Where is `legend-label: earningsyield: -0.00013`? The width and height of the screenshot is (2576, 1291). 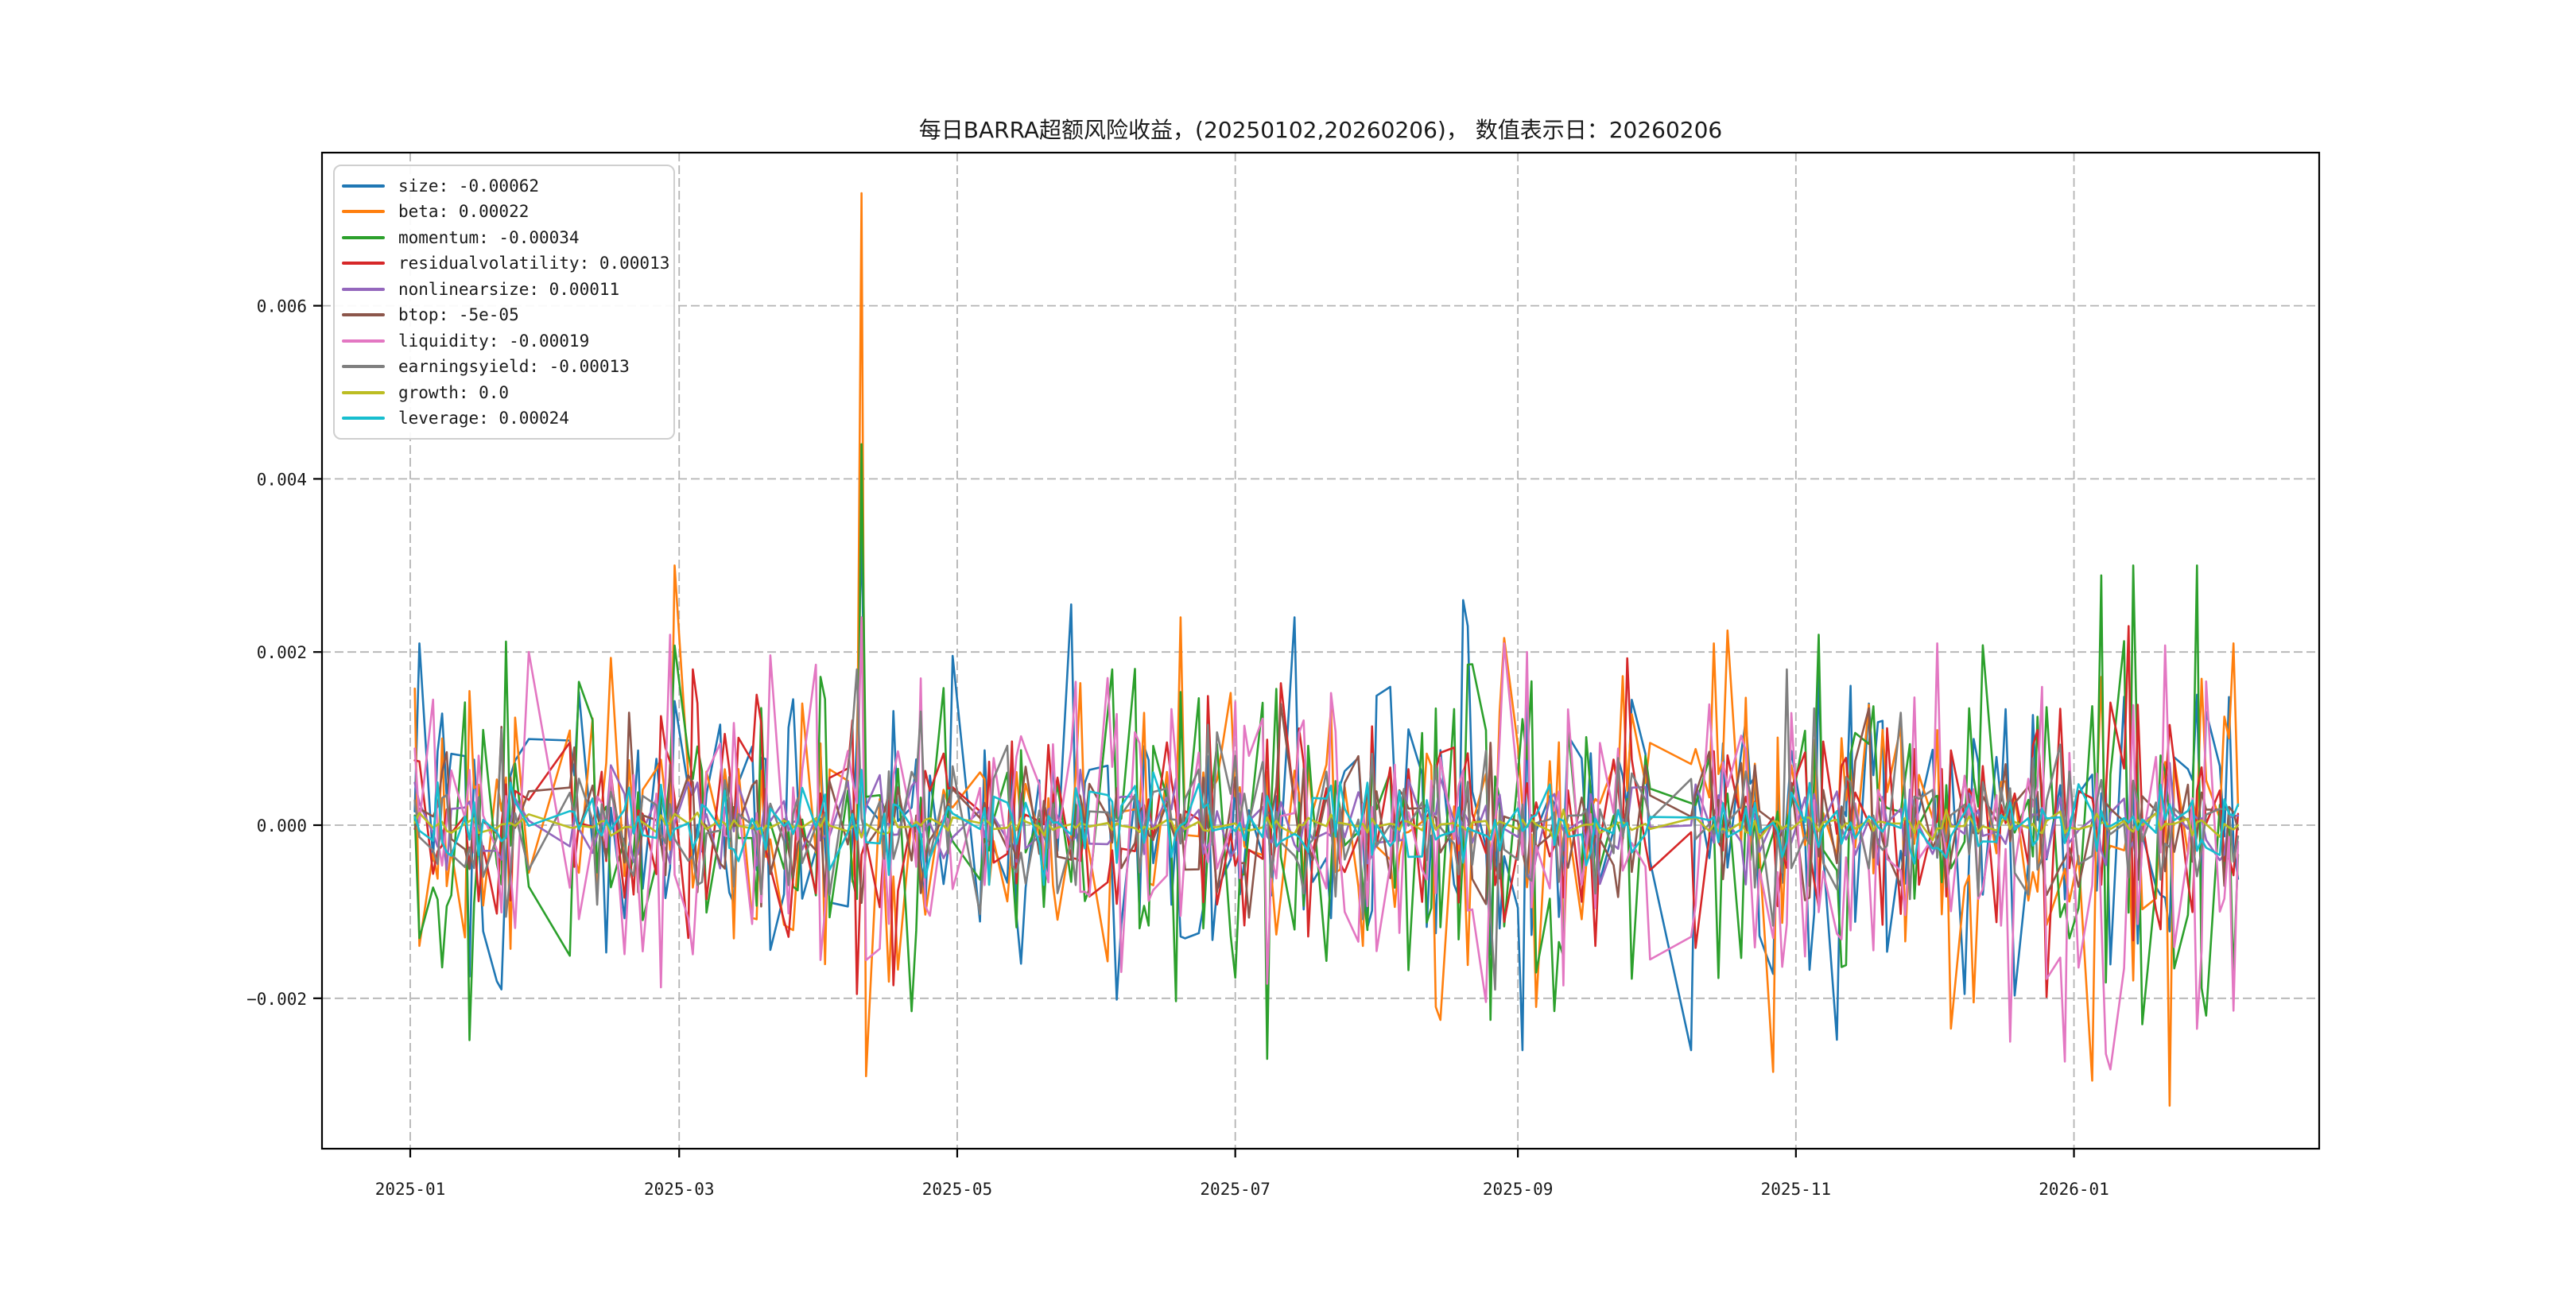
legend-label: earningsyield: -0.00013 is located at coordinates (514, 367).